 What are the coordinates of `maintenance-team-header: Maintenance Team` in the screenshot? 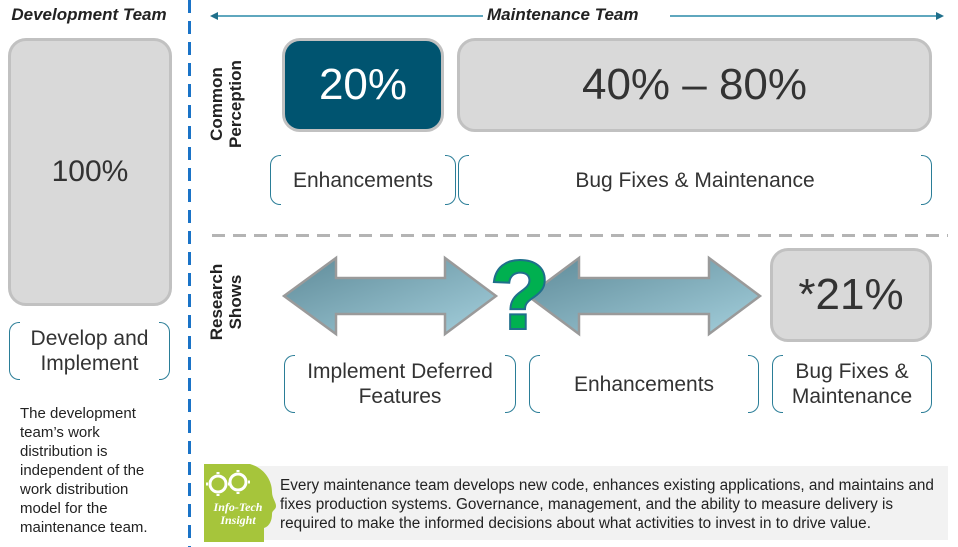 It's located at (563, 14).